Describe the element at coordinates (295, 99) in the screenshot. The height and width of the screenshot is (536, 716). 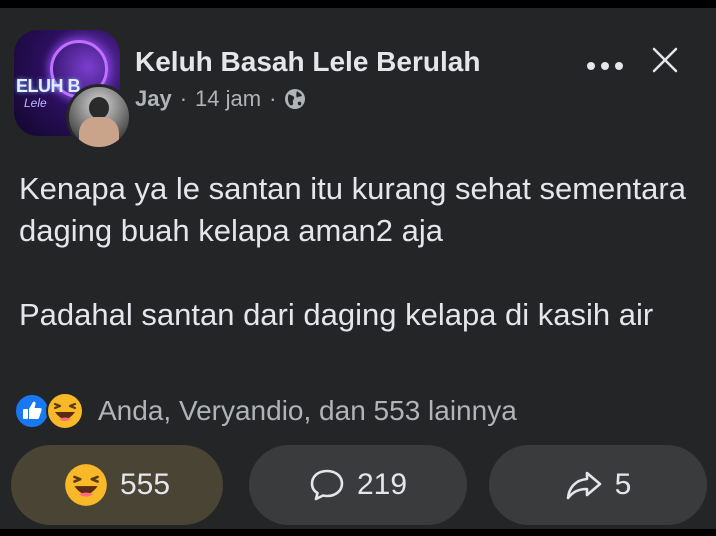
I see `globe-icon` at that location.